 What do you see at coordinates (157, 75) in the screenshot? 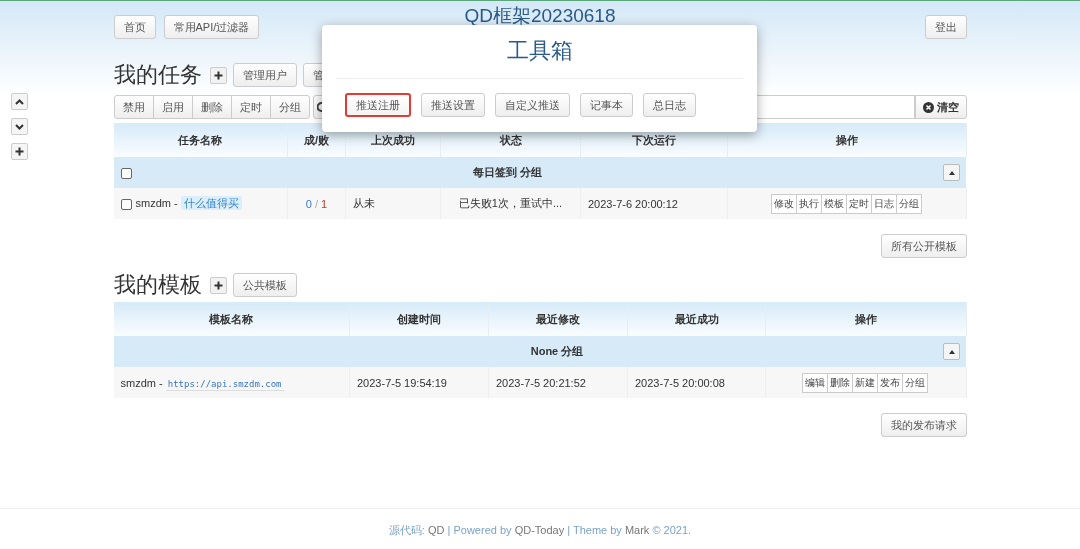
I see `section-title: 我的任务` at bounding box center [157, 75].